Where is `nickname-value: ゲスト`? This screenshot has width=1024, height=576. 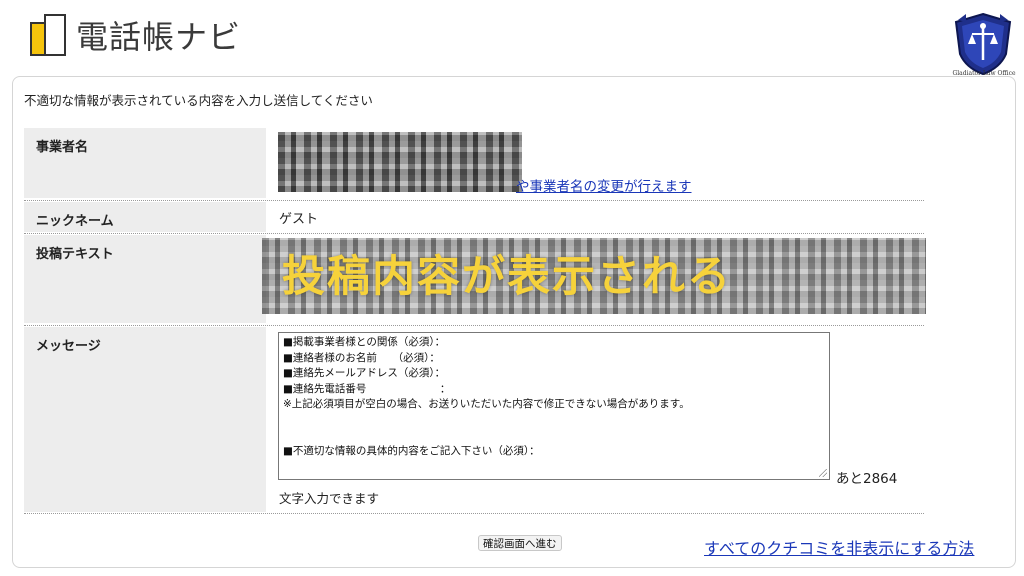 nickname-value: ゲスト is located at coordinates (299, 219).